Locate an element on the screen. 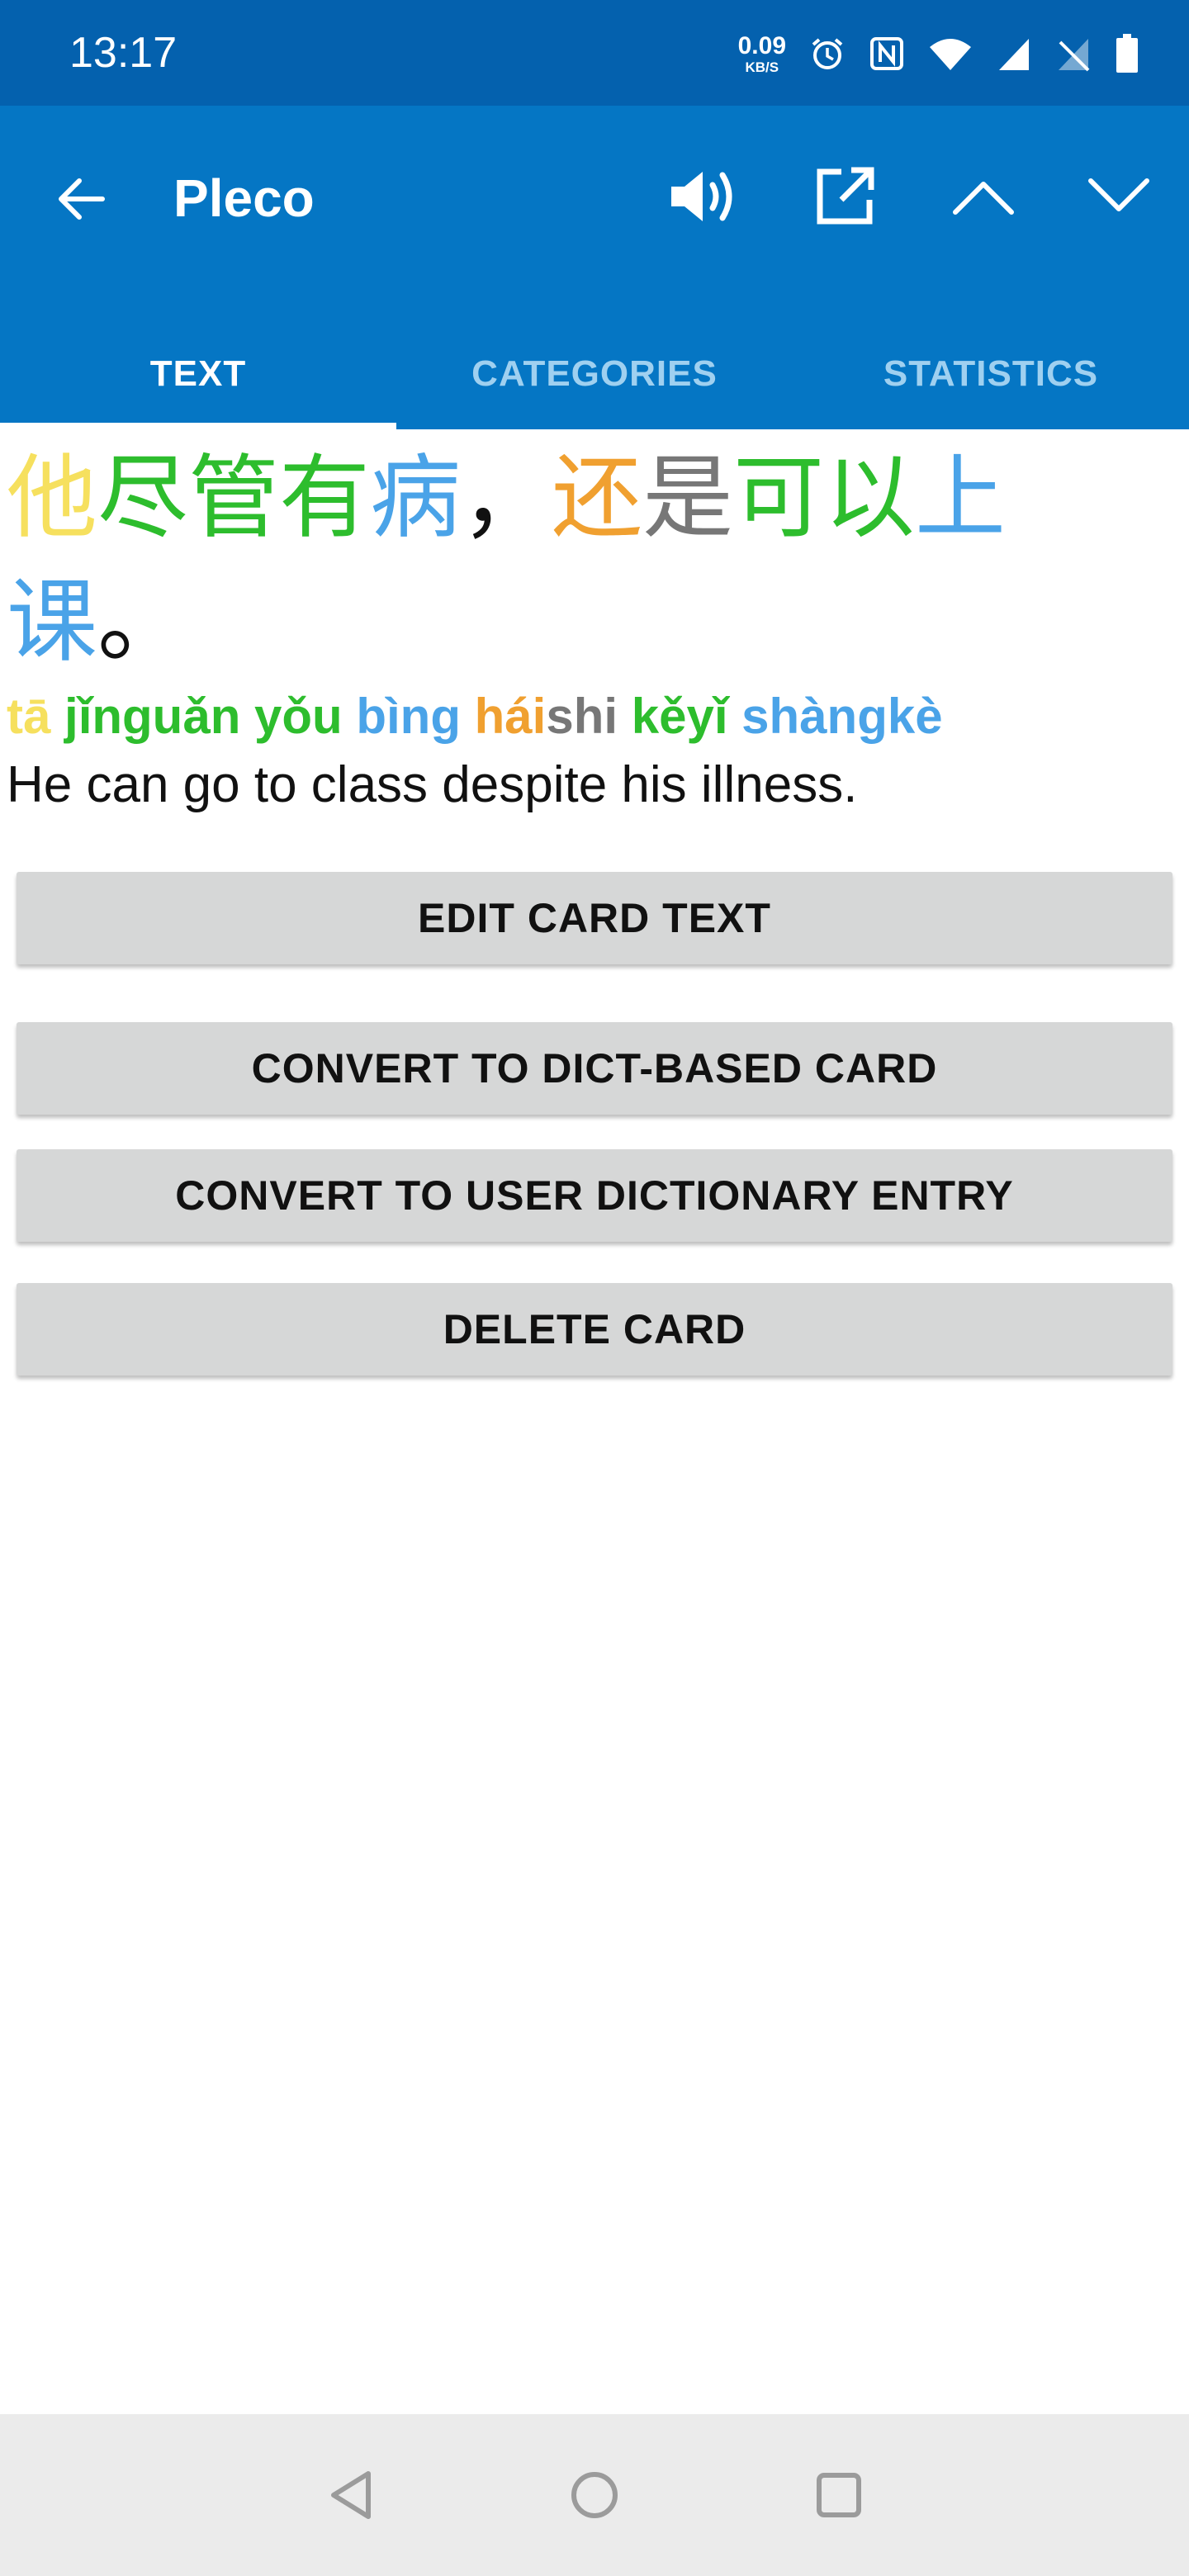 Image resolution: width=1189 pixels, height=2576 pixels. tab-bar: TEXT CATEGORIES STATISTICS is located at coordinates (594, 374).